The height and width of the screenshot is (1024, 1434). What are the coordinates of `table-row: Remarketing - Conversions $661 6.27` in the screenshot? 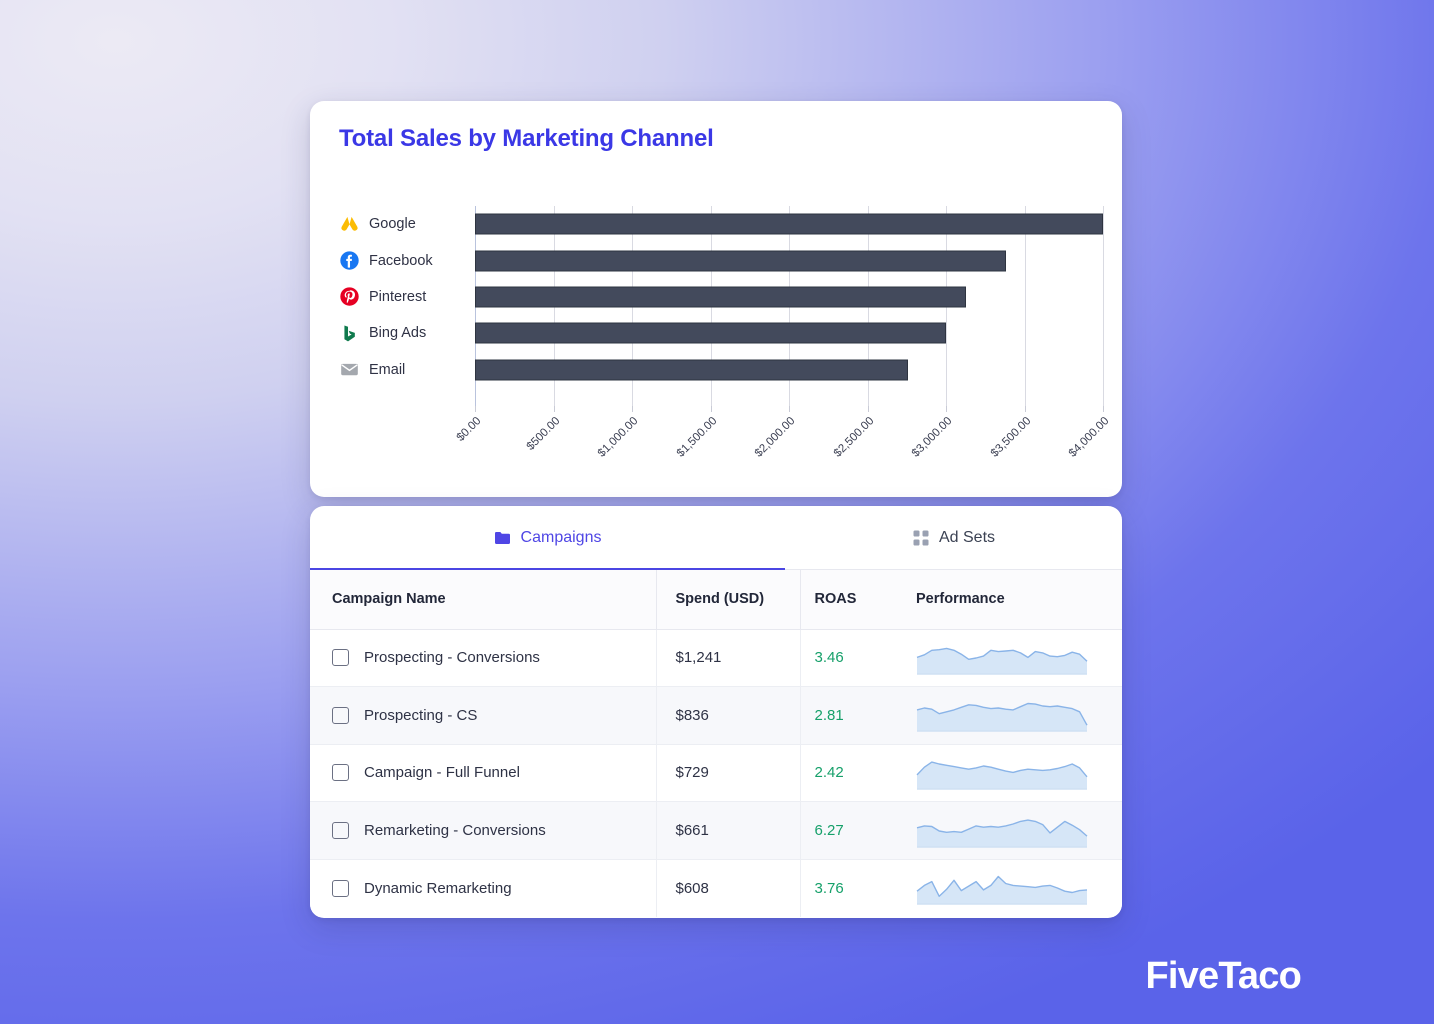 It's located at (716, 830).